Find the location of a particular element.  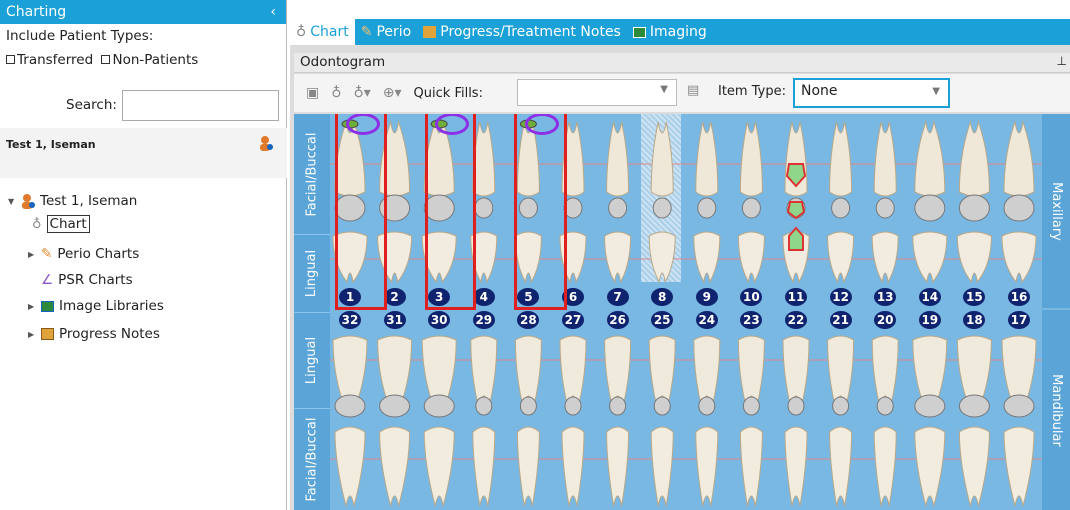

pin-icon: ⊥ is located at coordinates (1062, 61).